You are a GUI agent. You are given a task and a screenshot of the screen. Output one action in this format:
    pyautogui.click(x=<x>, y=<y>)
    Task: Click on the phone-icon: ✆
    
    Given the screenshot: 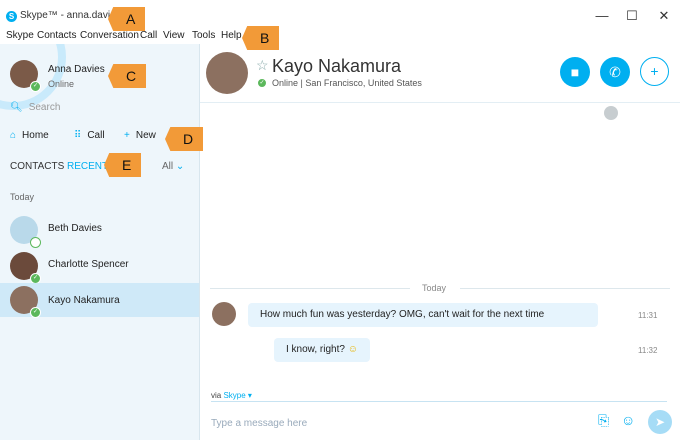 What is the action you would take?
    pyautogui.click(x=615, y=72)
    